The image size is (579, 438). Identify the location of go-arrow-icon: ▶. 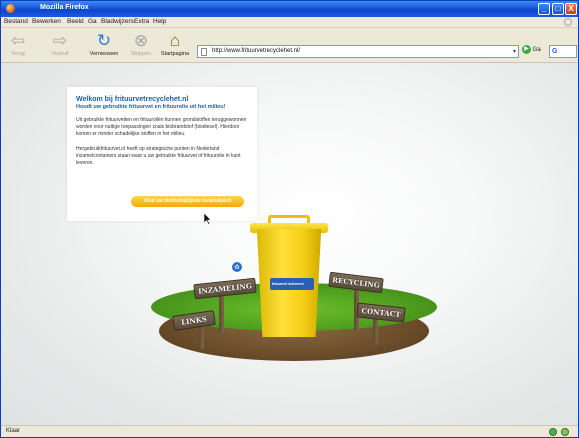
(526, 49).